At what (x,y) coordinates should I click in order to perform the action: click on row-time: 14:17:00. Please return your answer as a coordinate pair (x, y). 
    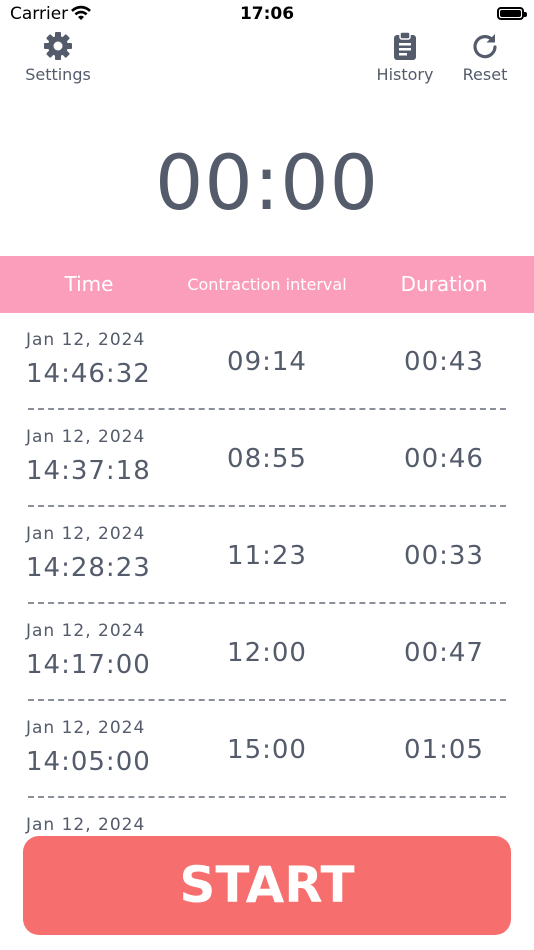
    Looking at the image, I should click on (88, 665).